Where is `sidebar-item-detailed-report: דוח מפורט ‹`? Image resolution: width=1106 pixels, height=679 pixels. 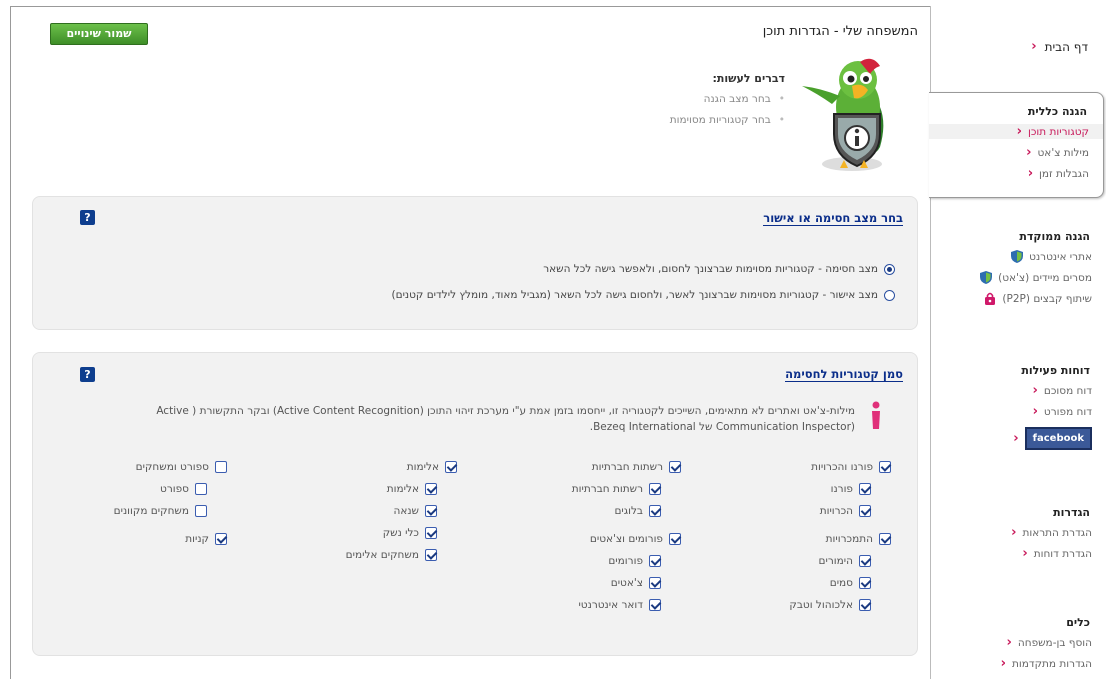 sidebar-item-detailed-report: דוח מפורט ‹ is located at coordinates (1011, 411).